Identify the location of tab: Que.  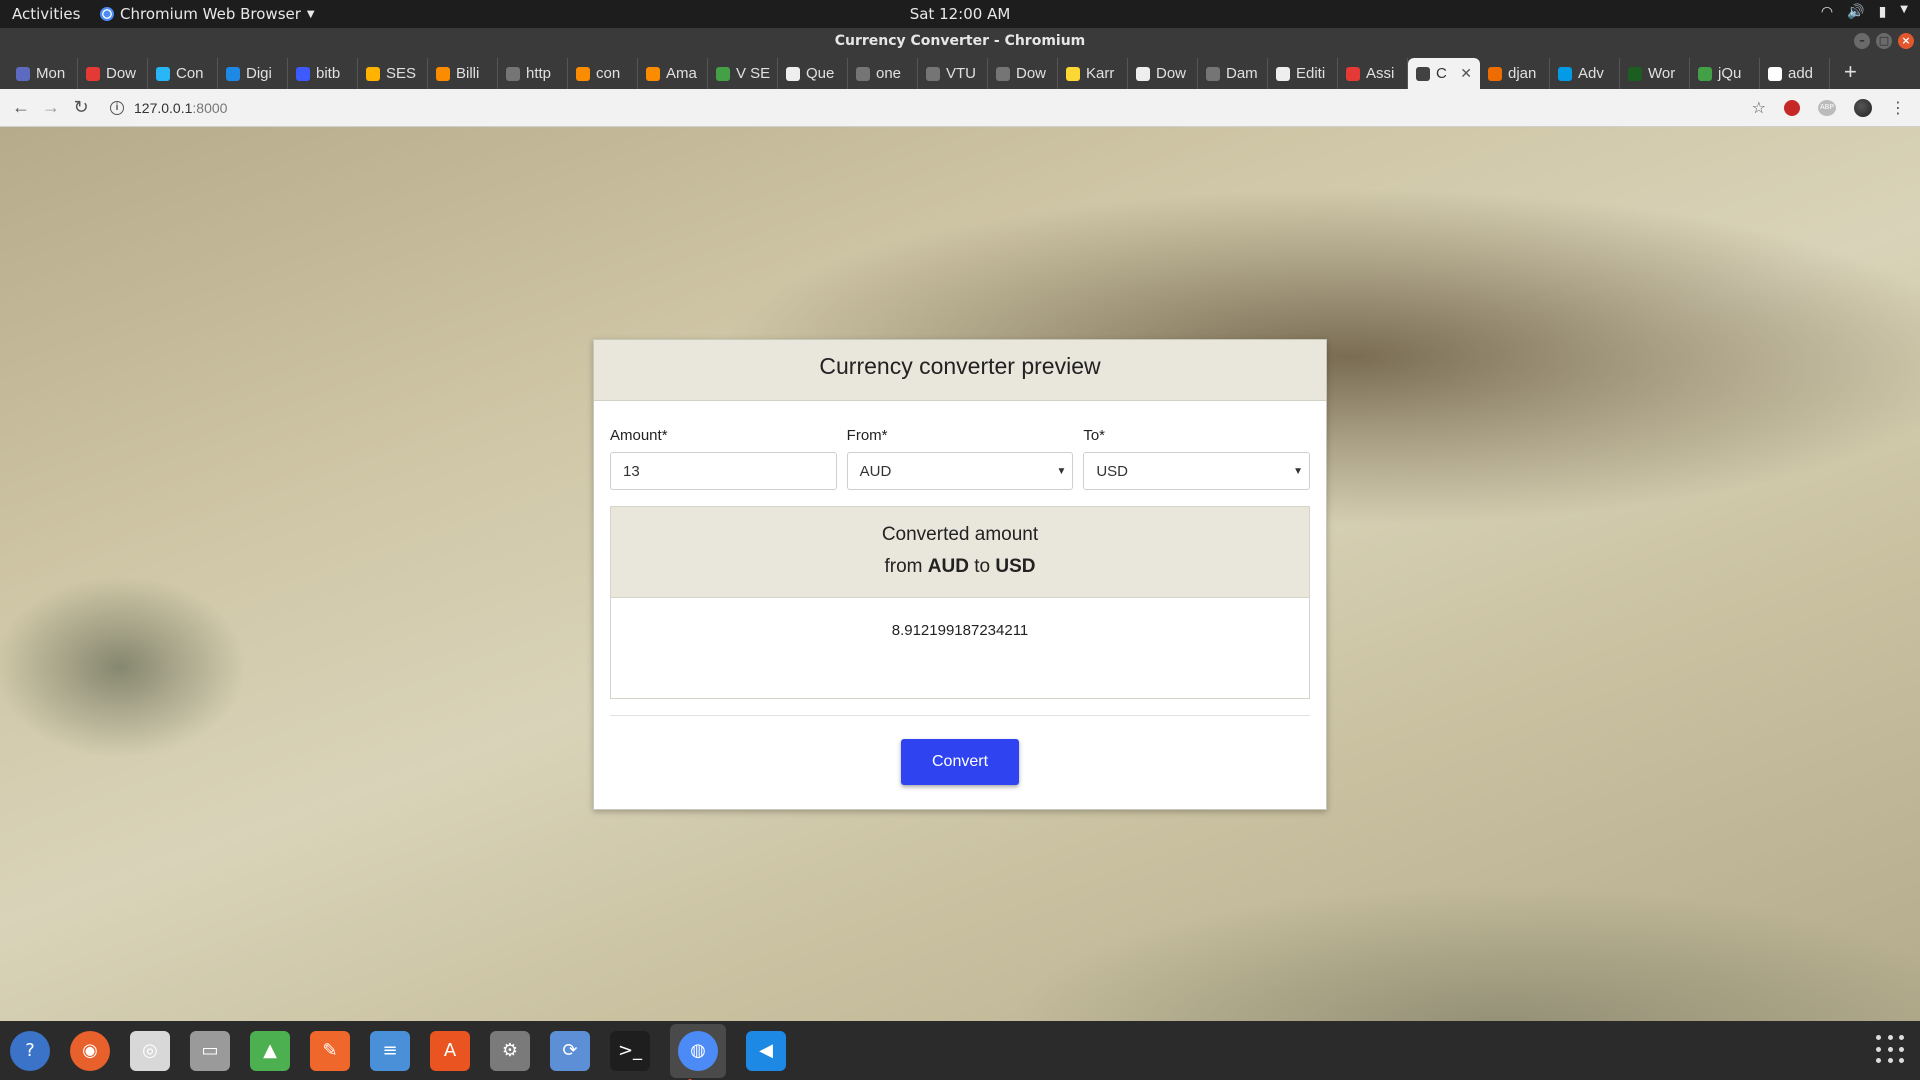
(813, 73).